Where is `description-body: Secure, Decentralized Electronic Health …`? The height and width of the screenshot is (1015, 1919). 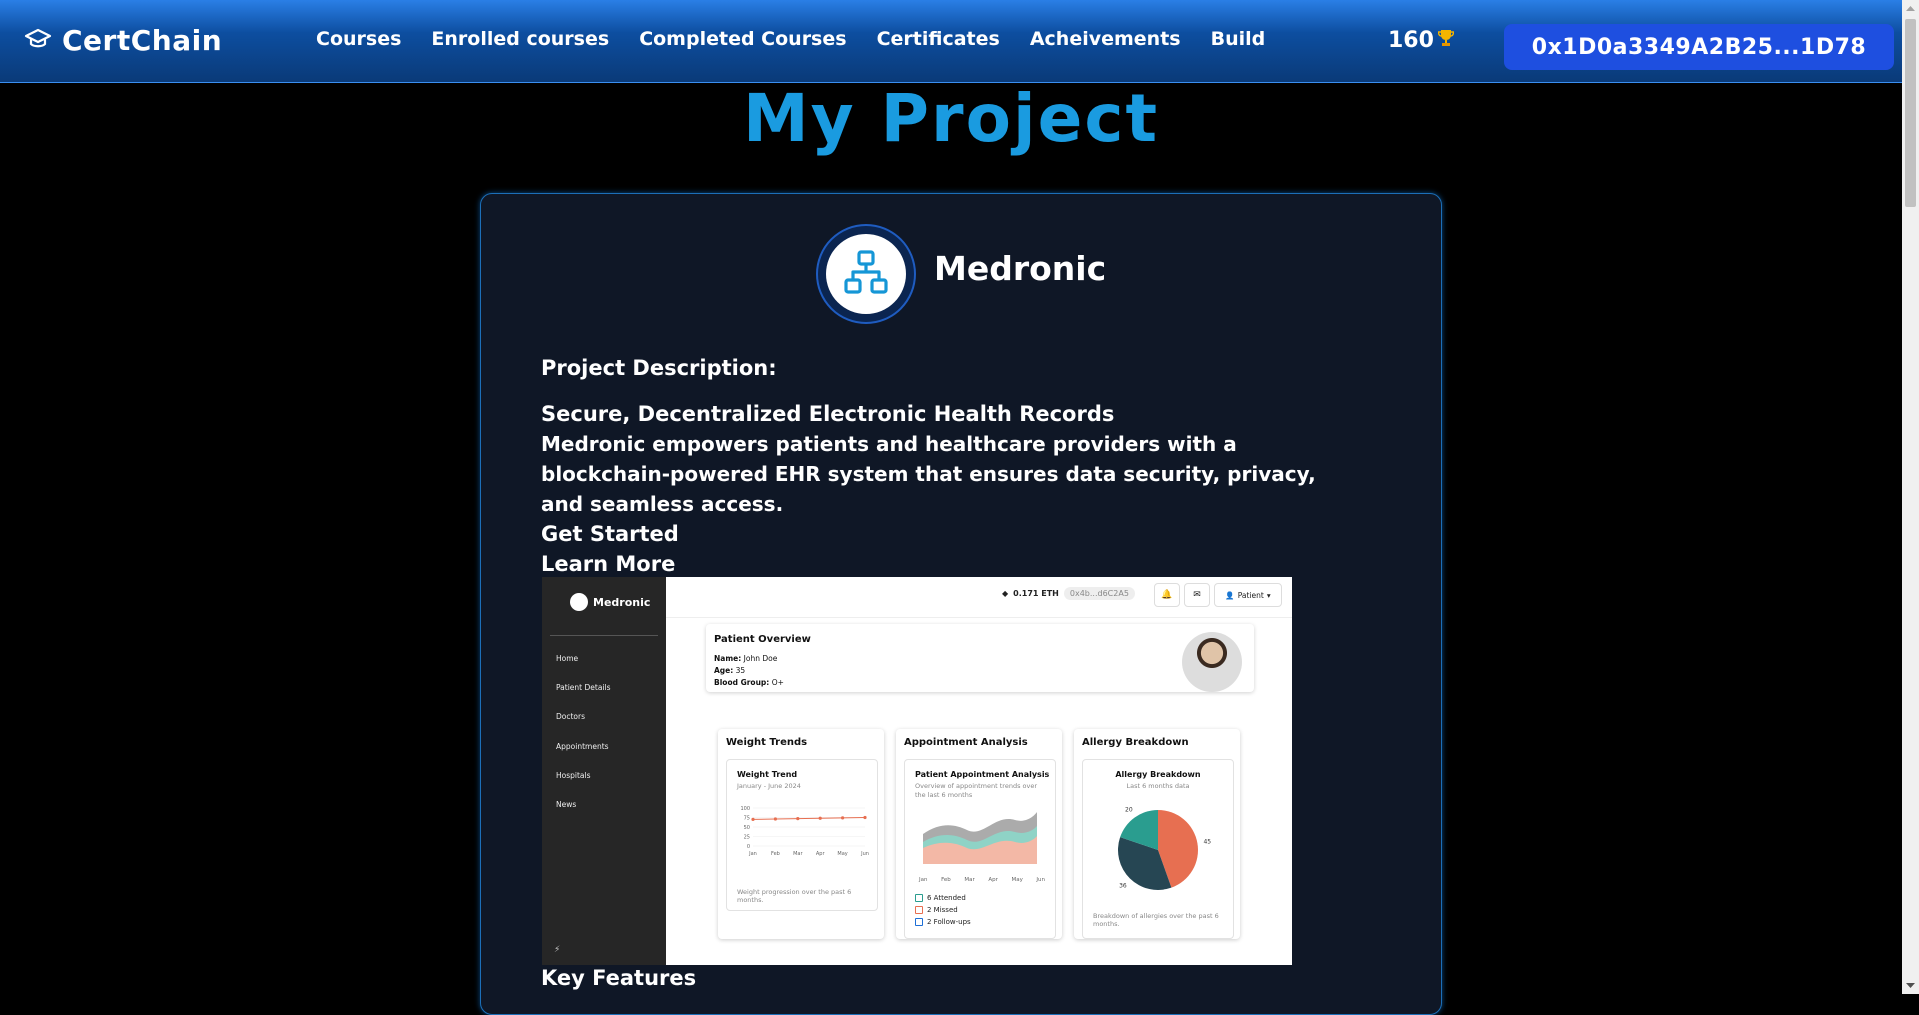 description-body: Secure, Decentralized Electronic Health … is located at coordinates (936, 489).